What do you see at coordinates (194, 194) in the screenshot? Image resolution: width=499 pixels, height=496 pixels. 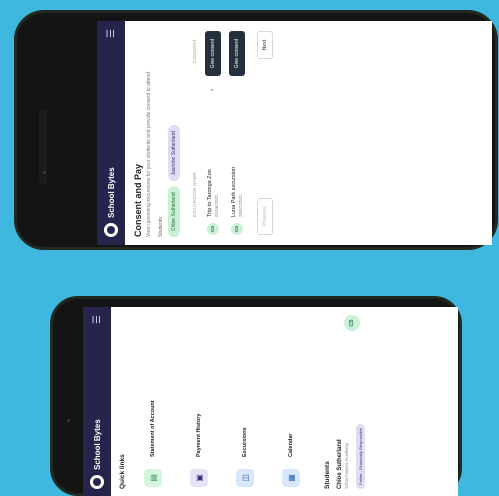 I see `column-excursion-name: EXCURSION NAME` at bounding box center [194, 194].